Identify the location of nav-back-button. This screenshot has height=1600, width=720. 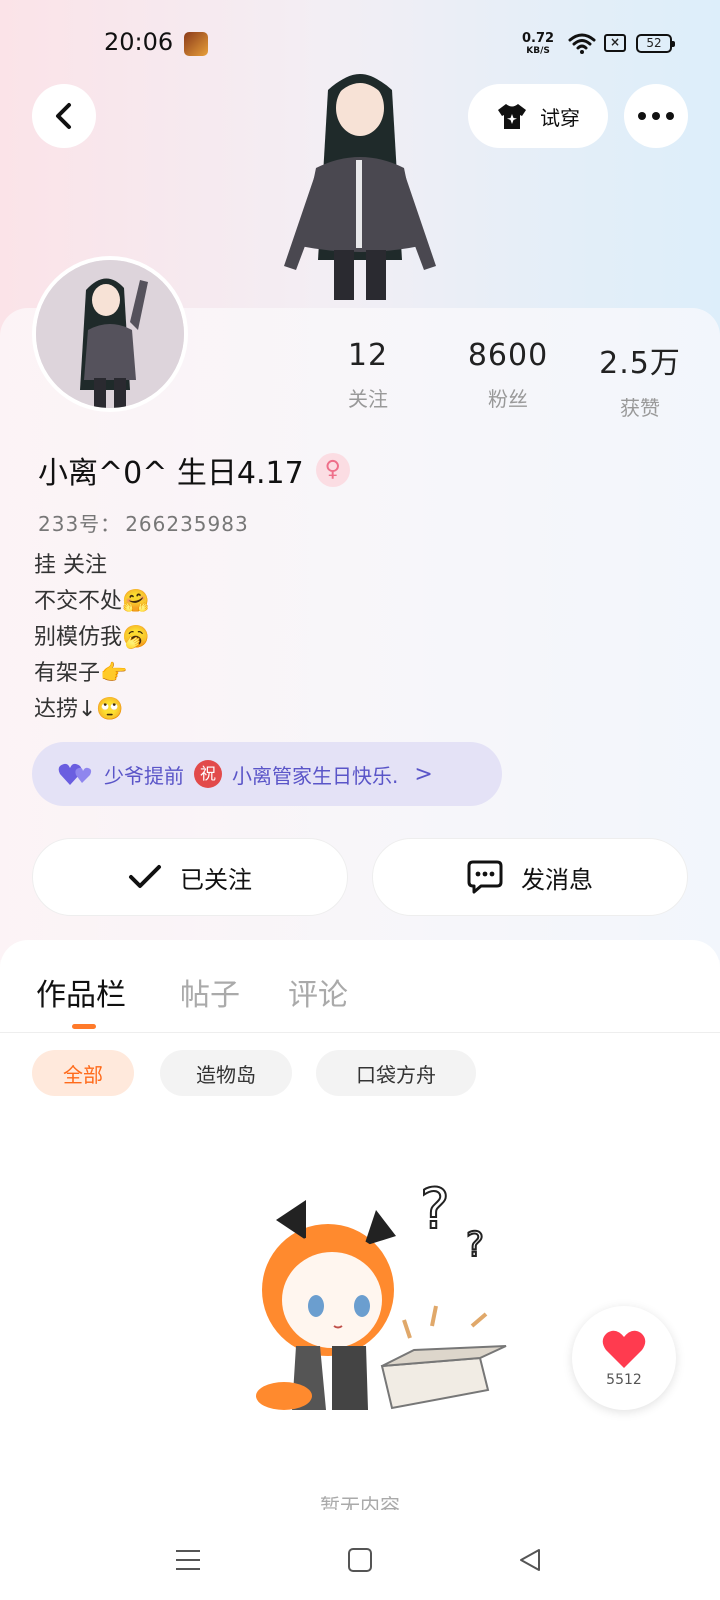
(530, 1560).